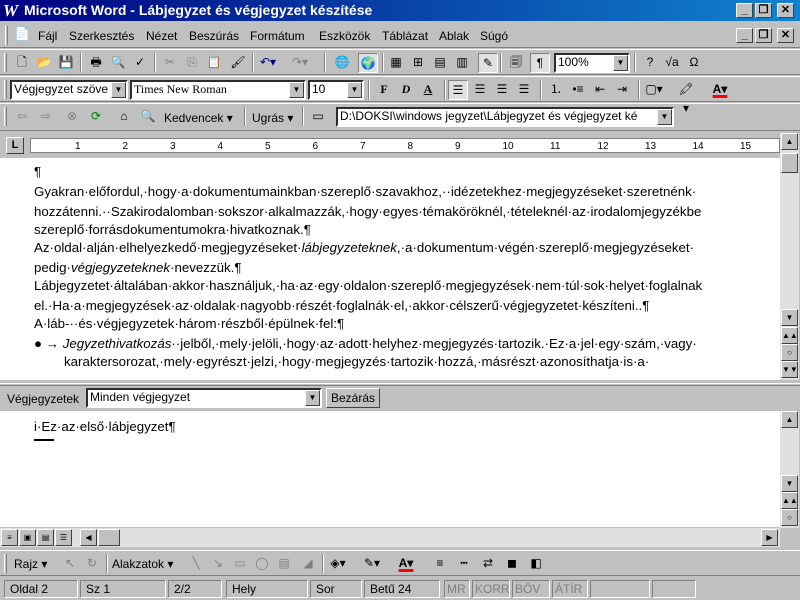 This screenshot has height=600, width=800. Describe the element at coordinates (524, 90) in the screenshot. I see `justify-icon: ☰` at that location.